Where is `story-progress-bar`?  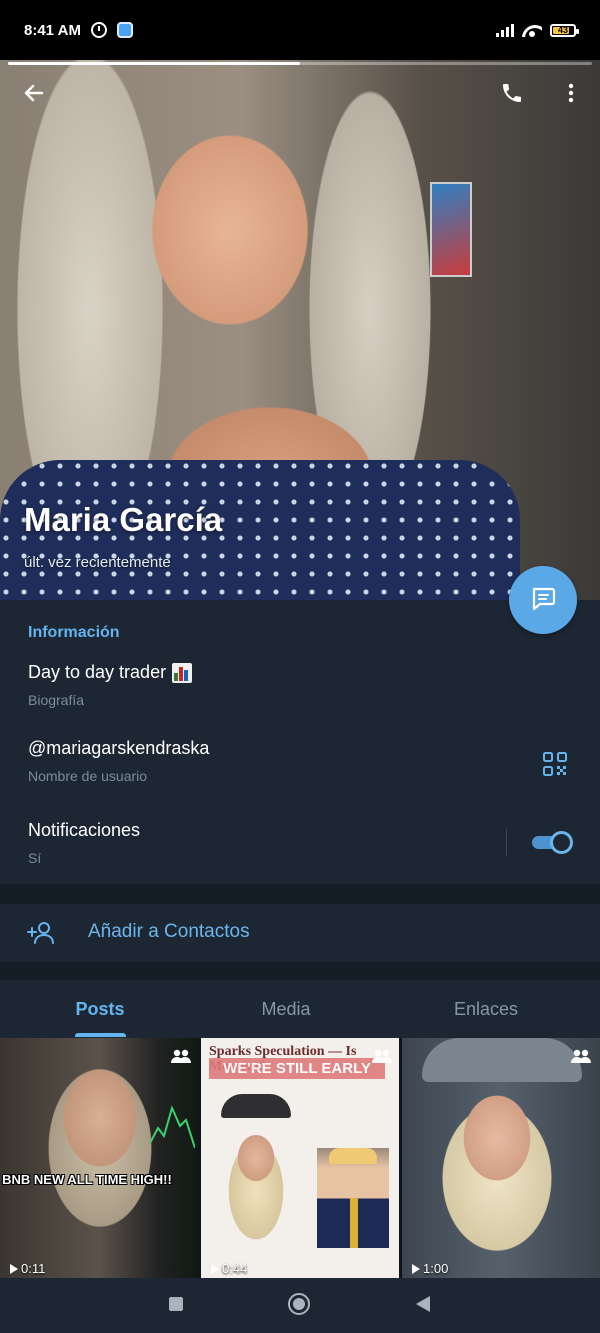
story-progress-bar is located at coordinates (300, 63).